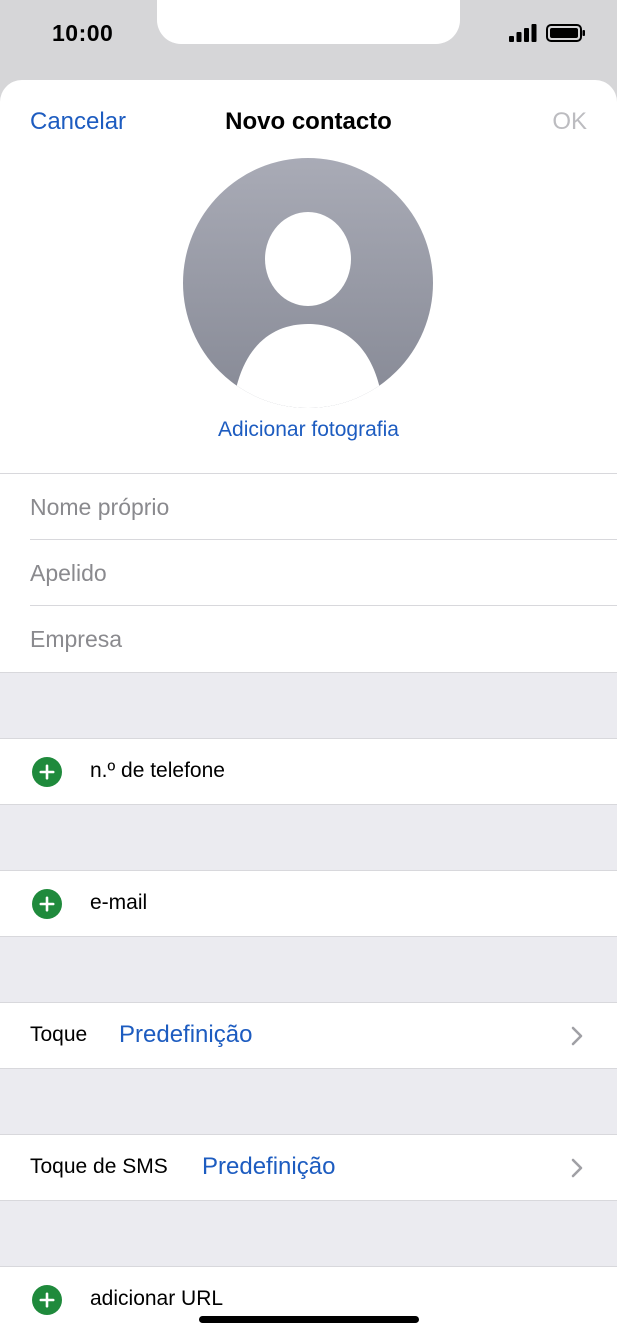  Describe the element at coordinates (78, 122) in the screenshot. I see `cancel-button: Cancelar` at that location.